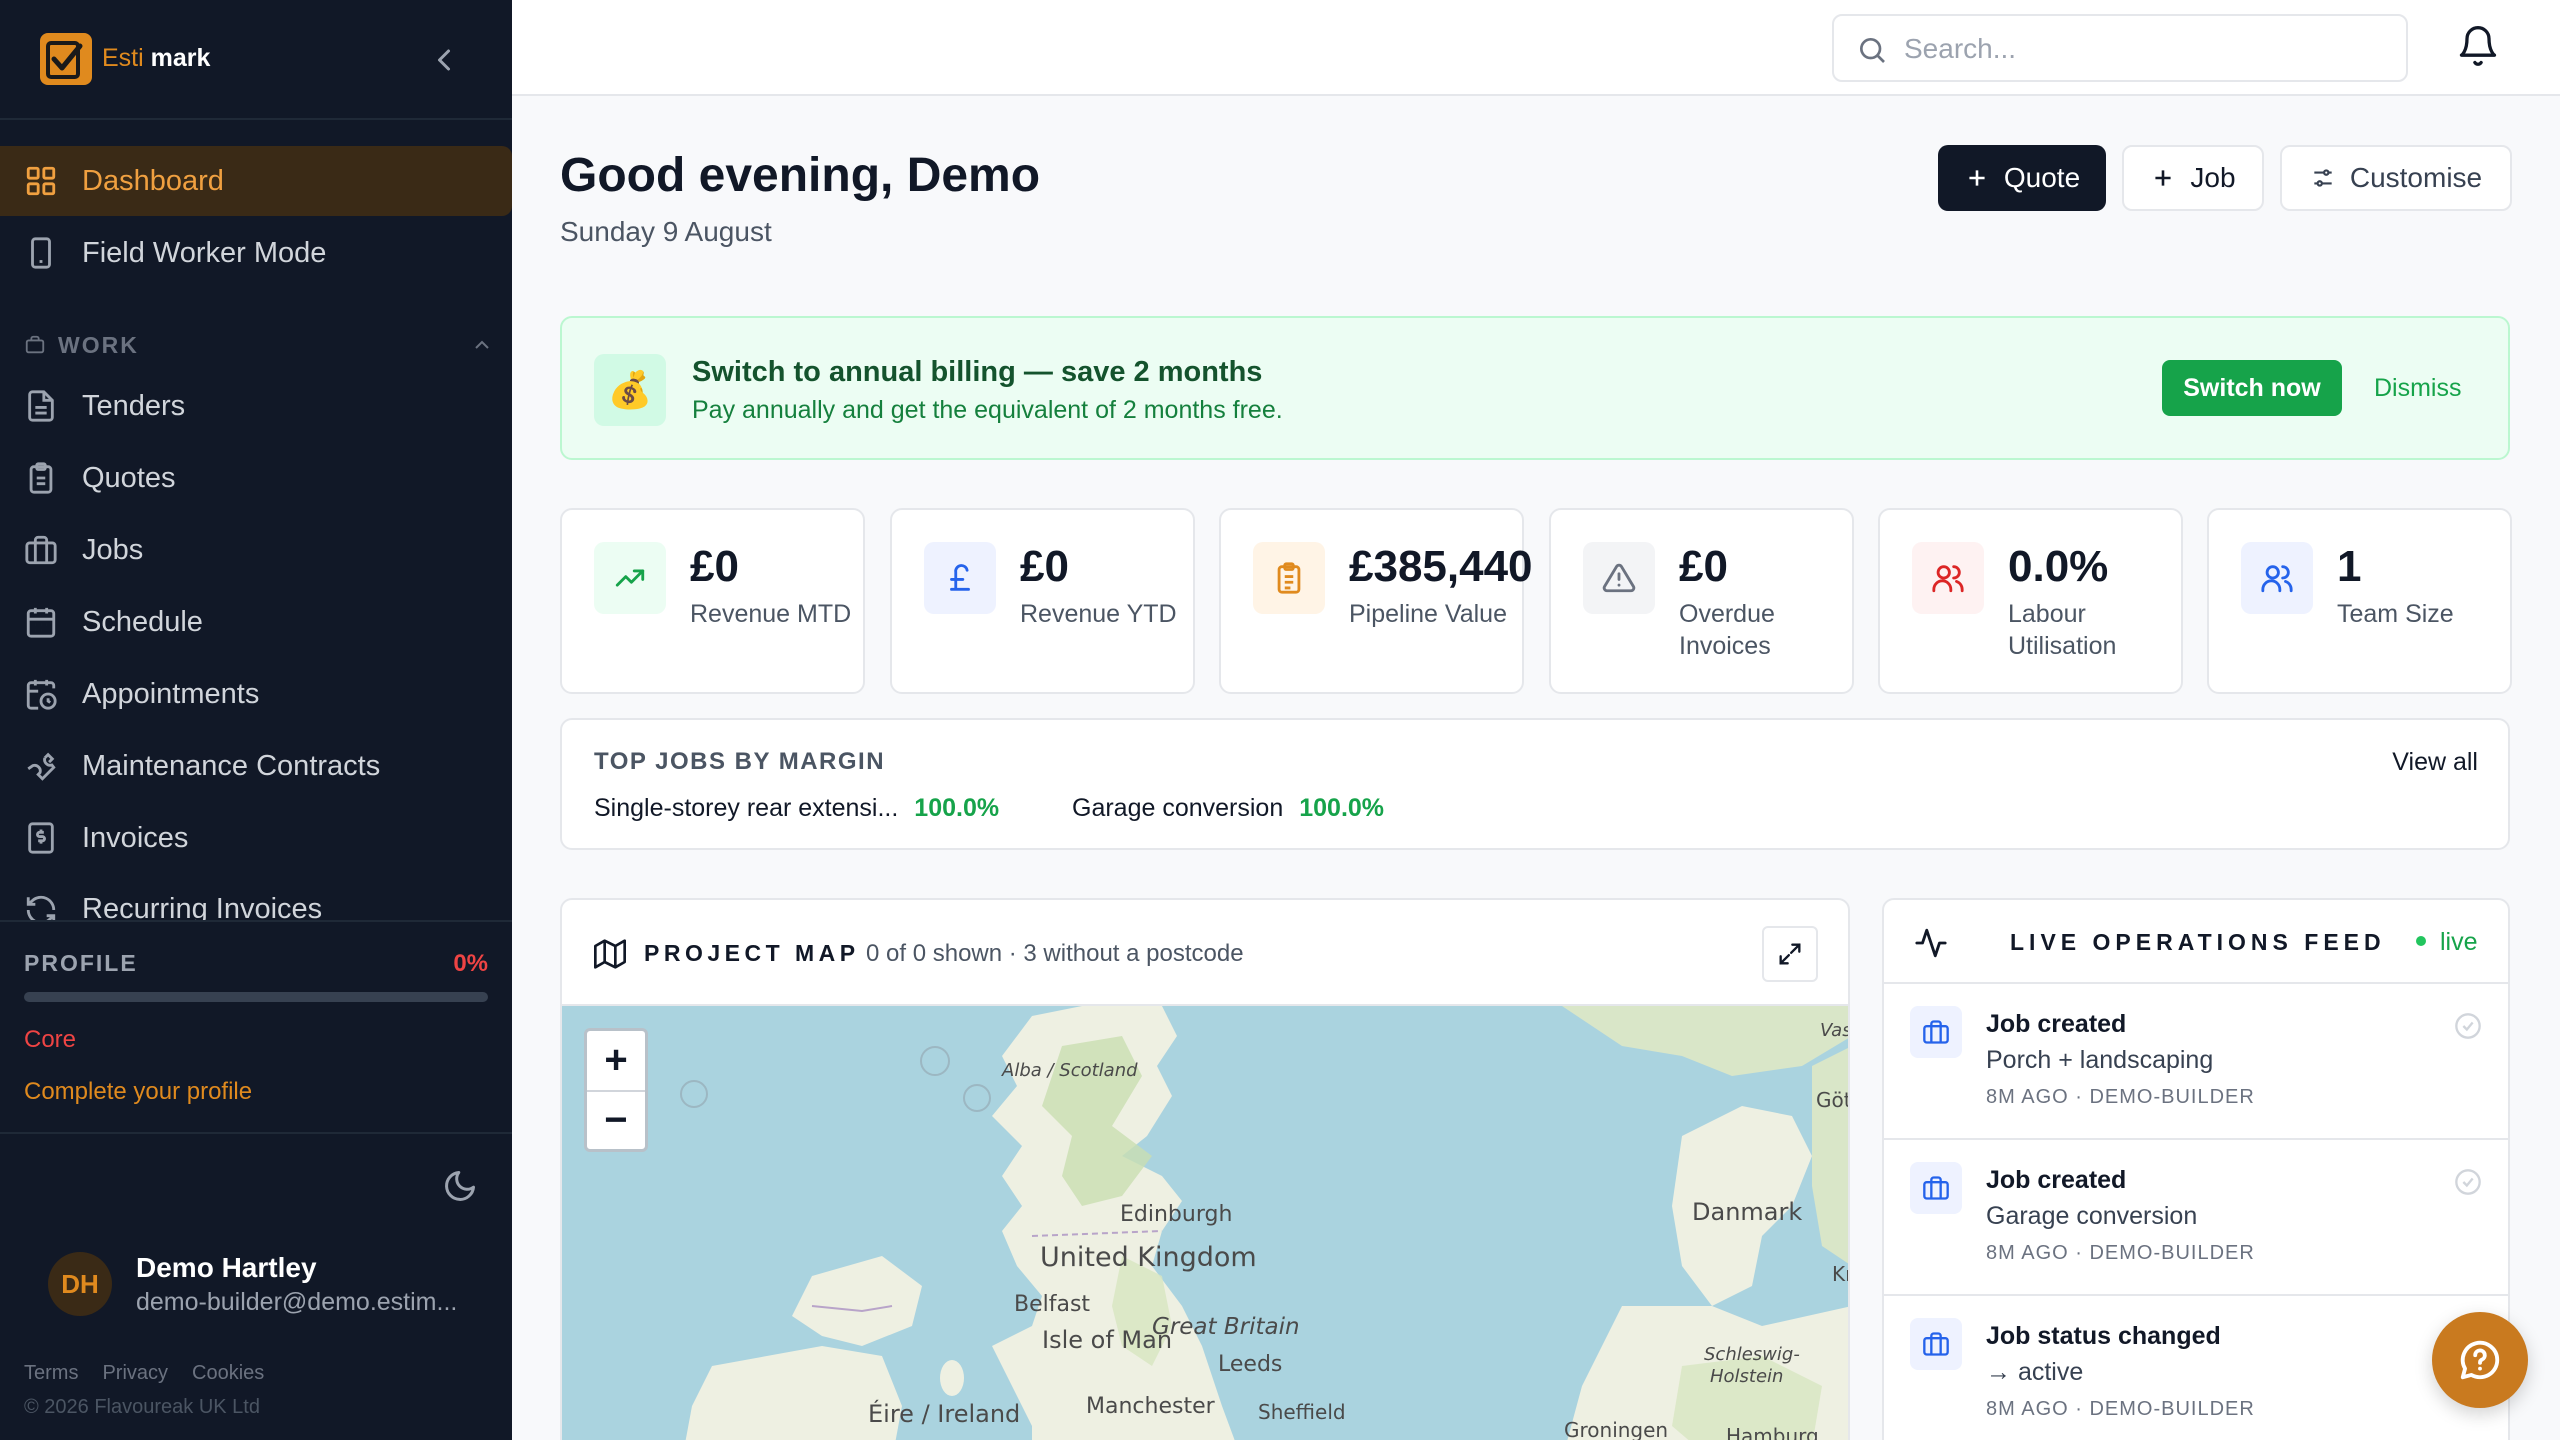 Image resolution: width=2560 pixels, height=1440 pixels. I want to click on top-job-item: Single-storey rear extensi... 100.0%, so click(796, 808).